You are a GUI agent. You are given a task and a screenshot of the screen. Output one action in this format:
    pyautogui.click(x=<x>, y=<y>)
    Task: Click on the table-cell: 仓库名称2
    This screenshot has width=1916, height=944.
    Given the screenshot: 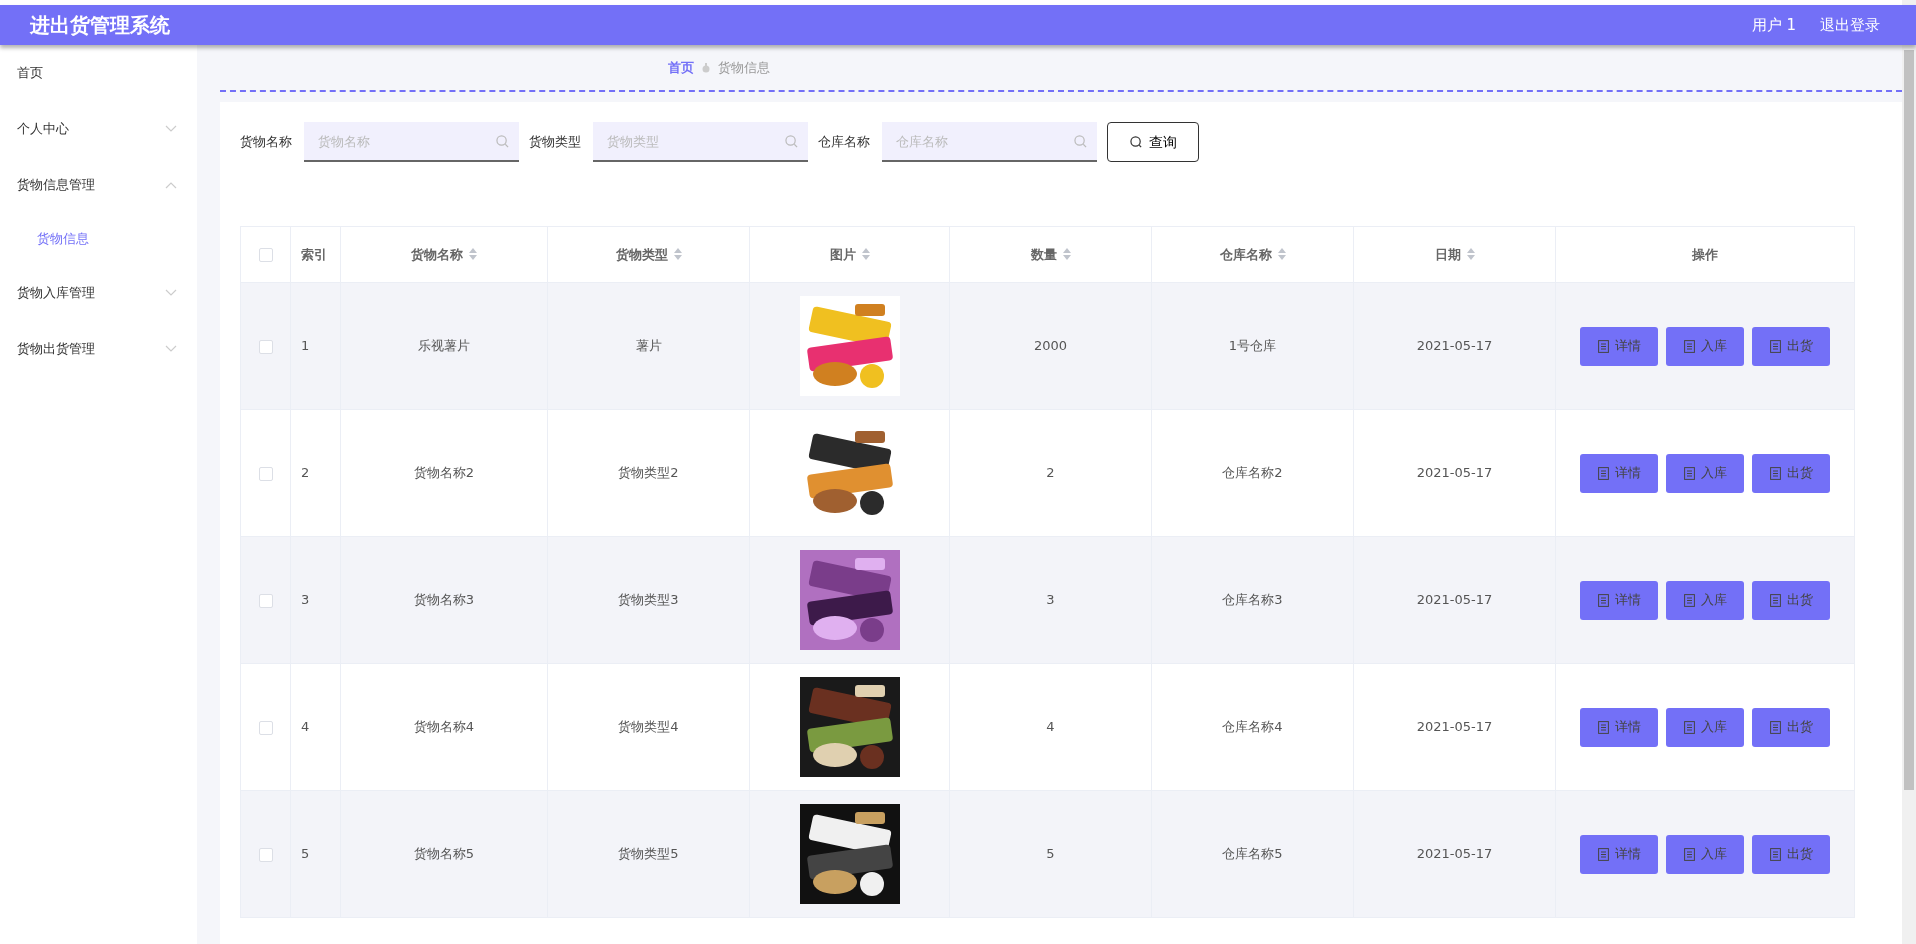 What is the action you would take?
    pyautogui.click(x=1252, y=473)
    